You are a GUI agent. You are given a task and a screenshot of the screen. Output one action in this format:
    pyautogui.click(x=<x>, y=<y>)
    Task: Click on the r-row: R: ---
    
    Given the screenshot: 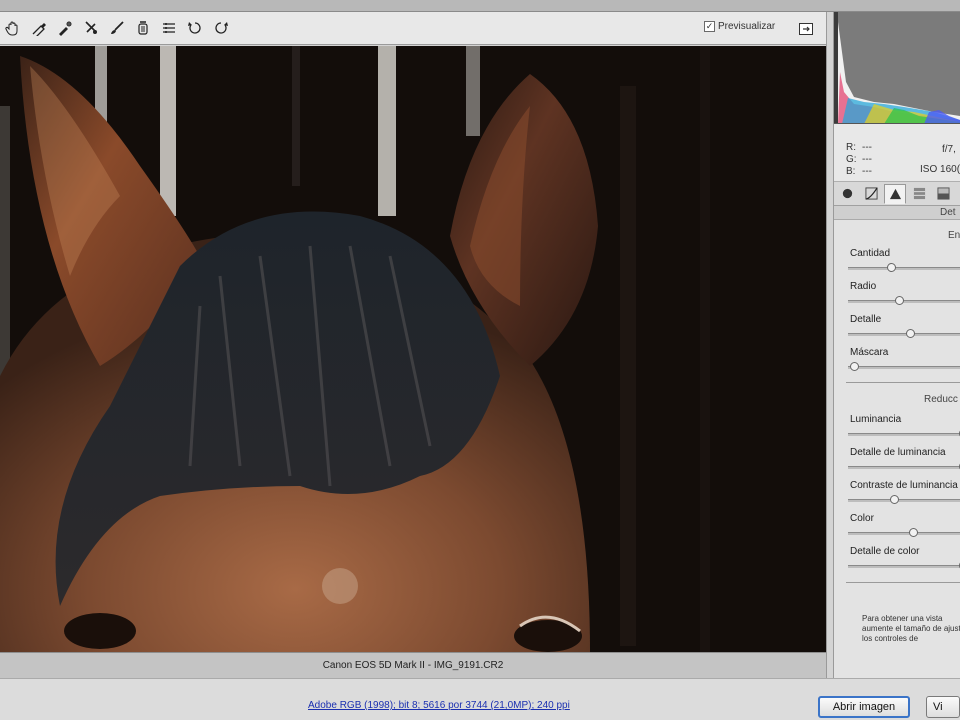 What is the action you would take?
    pyautogui.click(x=859, y=147)
    